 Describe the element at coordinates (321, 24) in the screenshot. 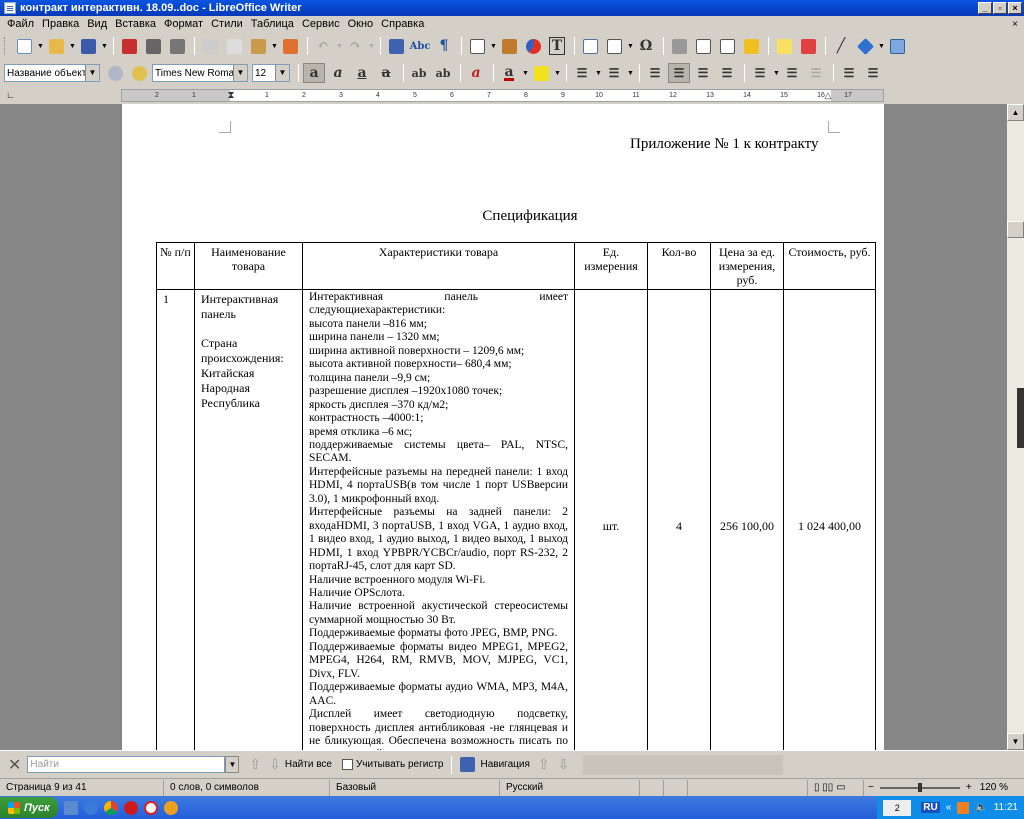

I see `menu-tools: Сервис` at that location.